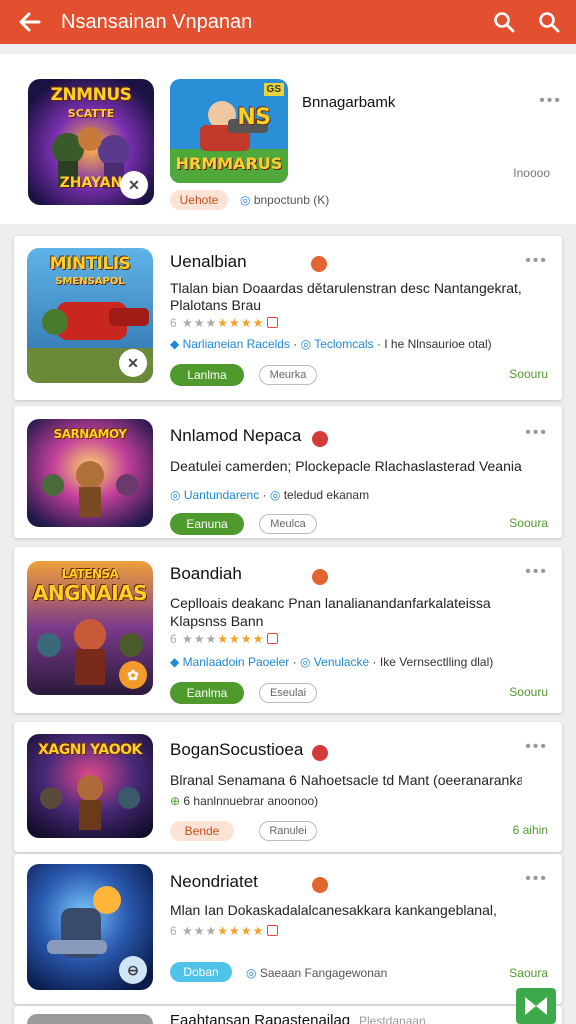 Image resolution: width=576 pixels, height=1024 pixels. I want to click on app-meta: ◎ Saeaan Fangagewonan, so click(316, 973).